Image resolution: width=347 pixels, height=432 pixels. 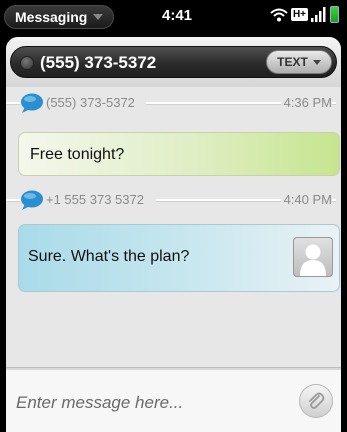 I want to click on paperclip-icon, so click(x=317, y=400).